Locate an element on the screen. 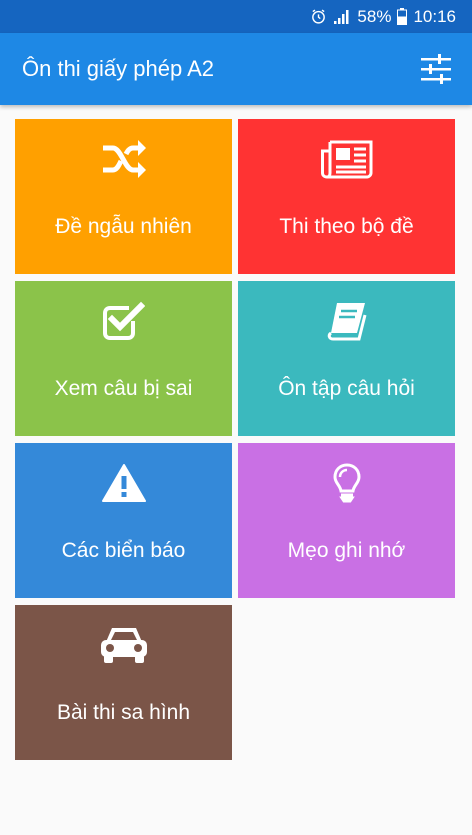 The image size is (472, 835). book-icon is located at coordinates (346, 321).